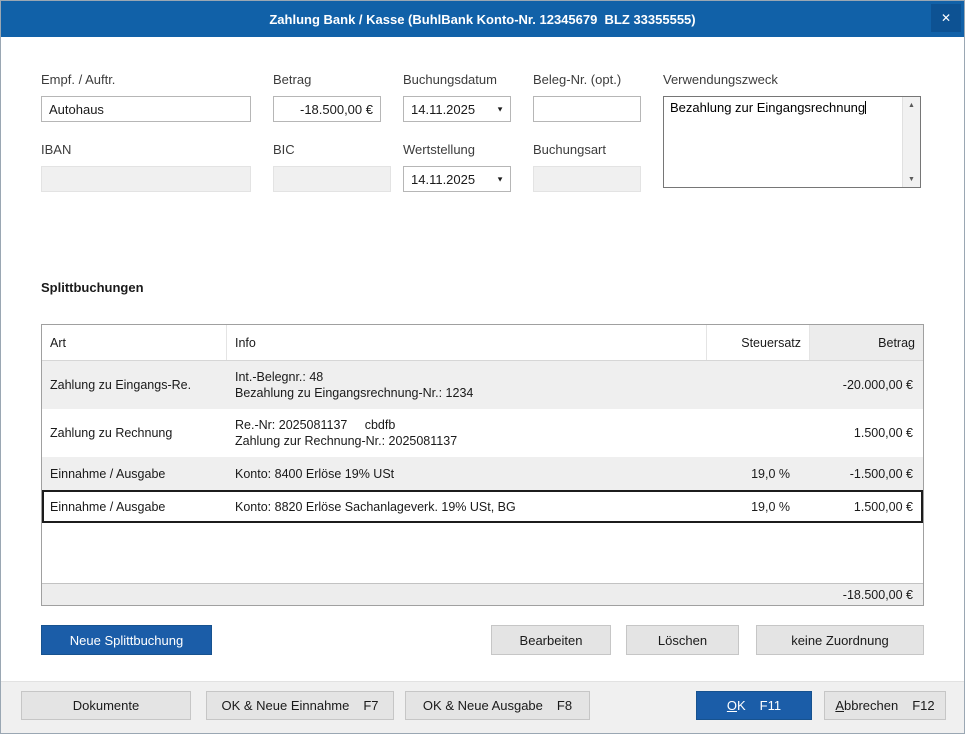 The height and width of the screenshot is (734, 965). I want to click on row-info-line1: Int.-Belegnr.: 48, so click(279, 377).